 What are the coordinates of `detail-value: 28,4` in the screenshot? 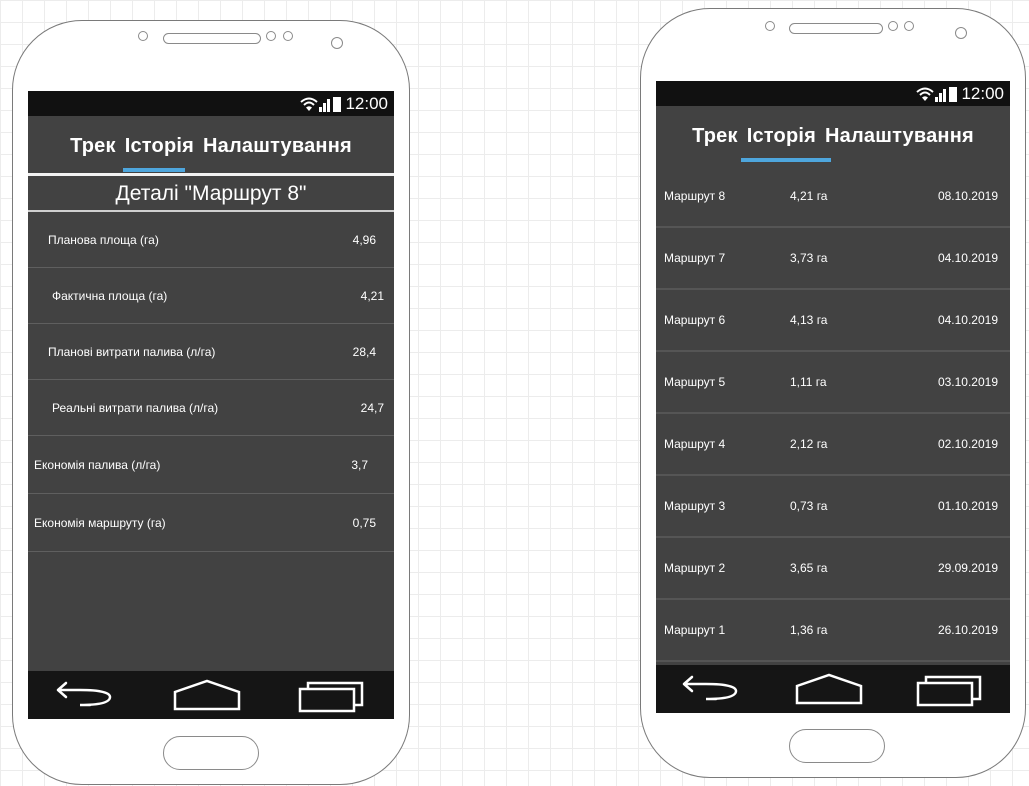 It's located at (364, 351).